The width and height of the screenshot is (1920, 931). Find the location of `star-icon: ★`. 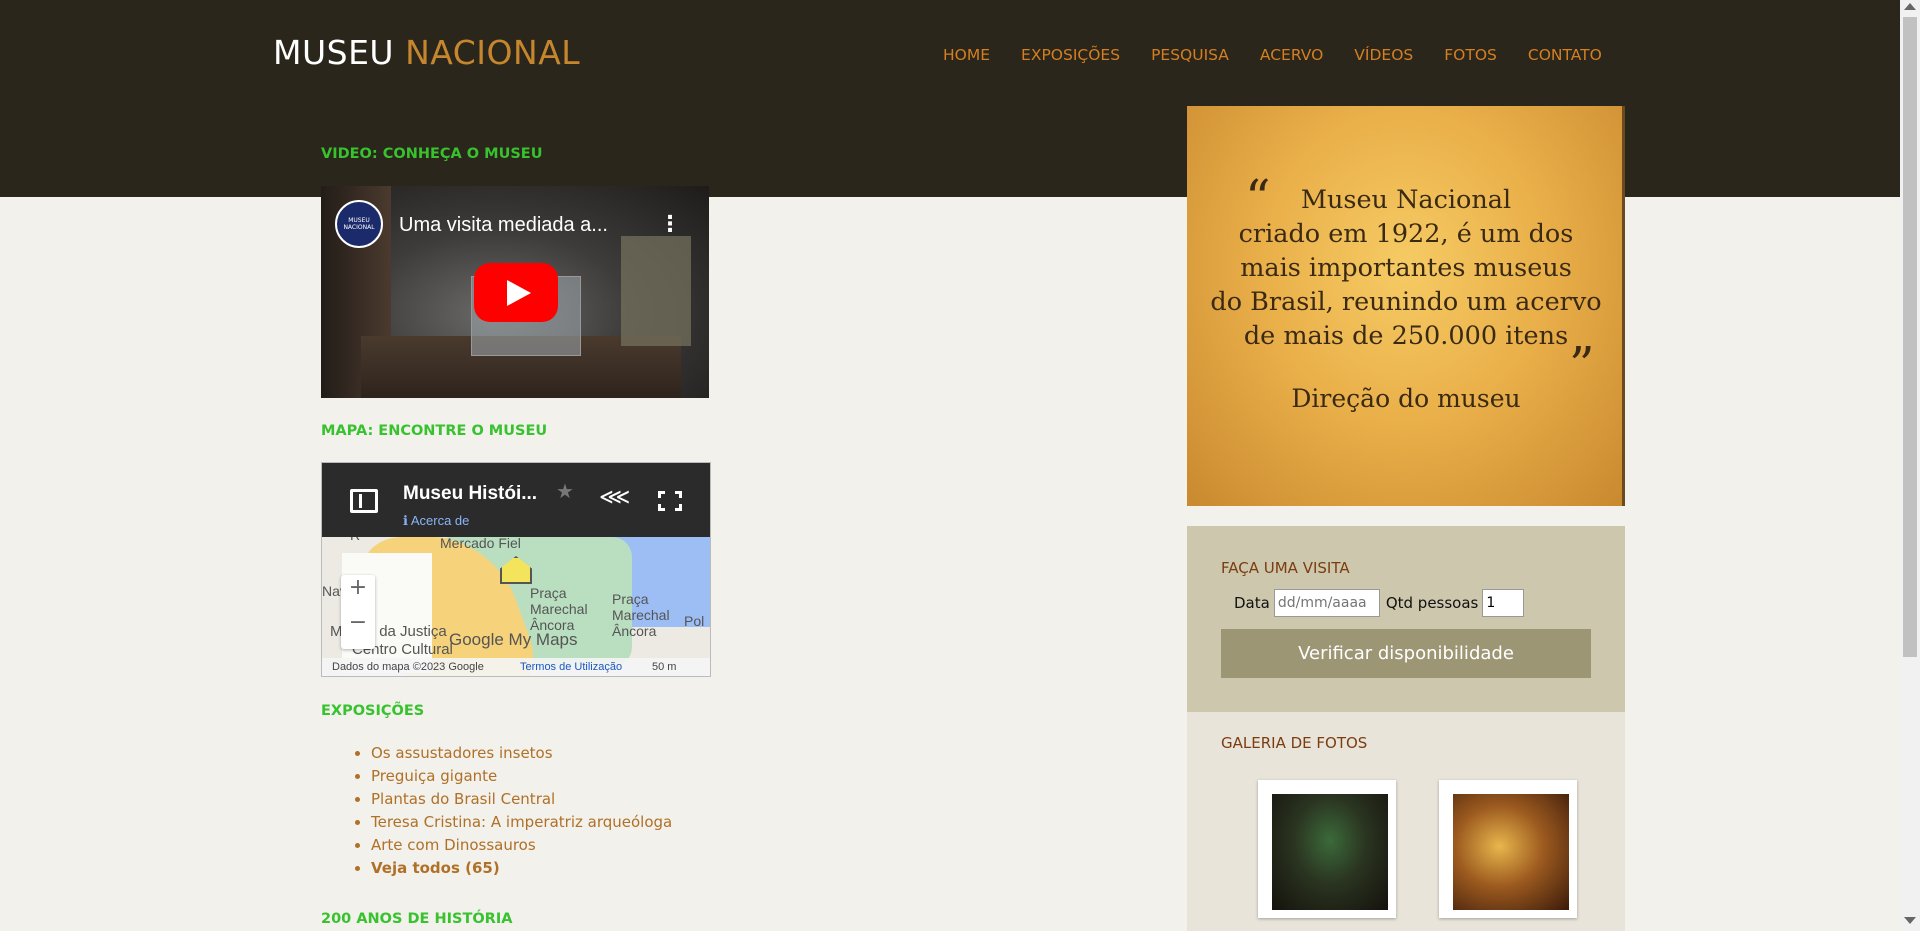

star-icon: ★ is located at coordinates (565, 491).